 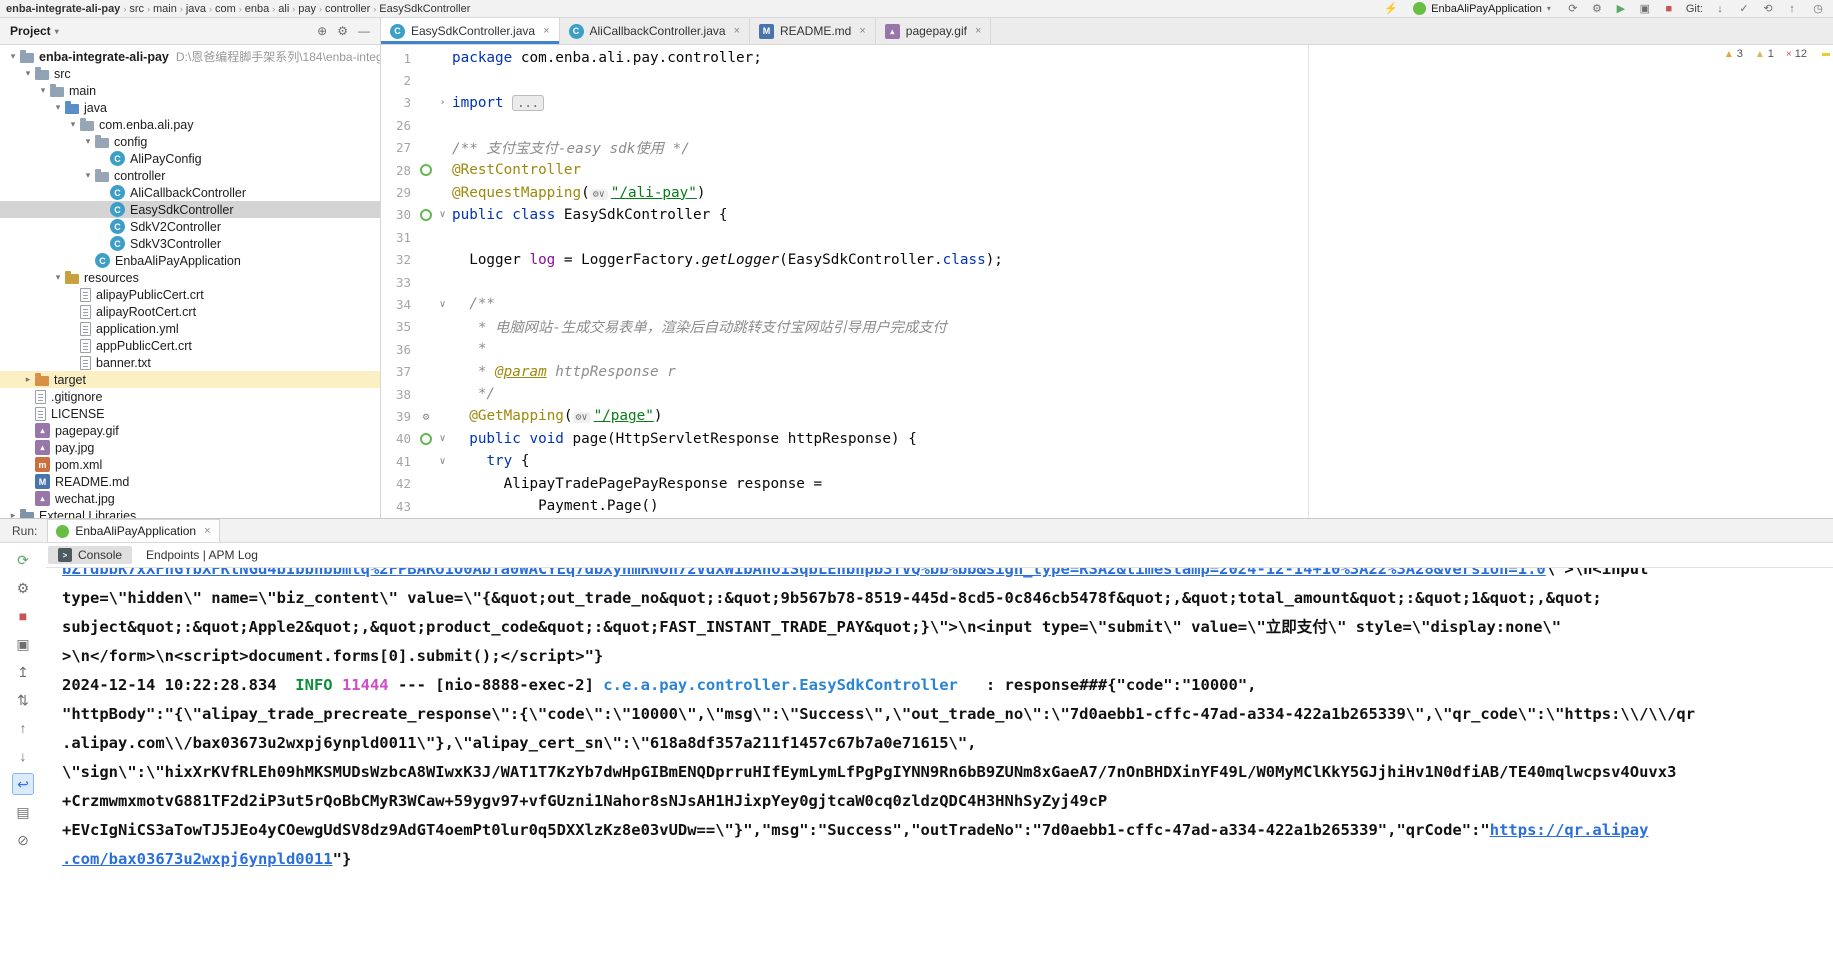 I want to click on tree-item-readme-md: M README.md, so click(x=190, y=481).